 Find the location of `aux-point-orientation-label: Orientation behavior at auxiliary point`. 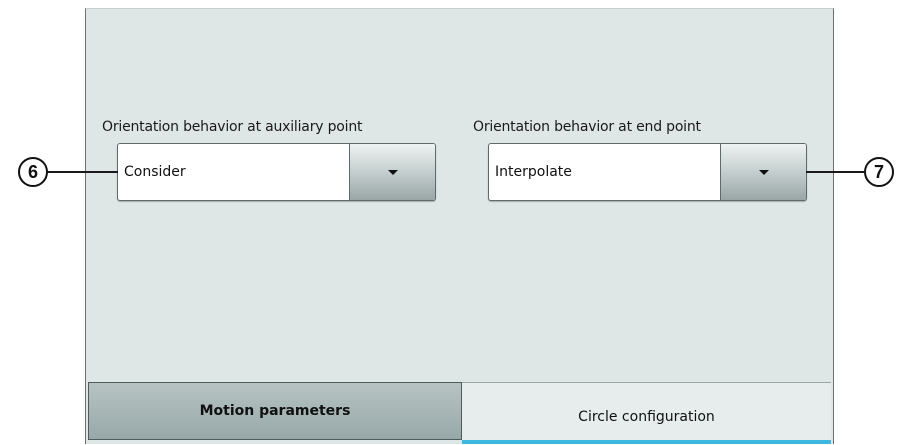

aux-point-orientation-label: Orientation behavior at auxiliary point is located at coordinates (232, 127).